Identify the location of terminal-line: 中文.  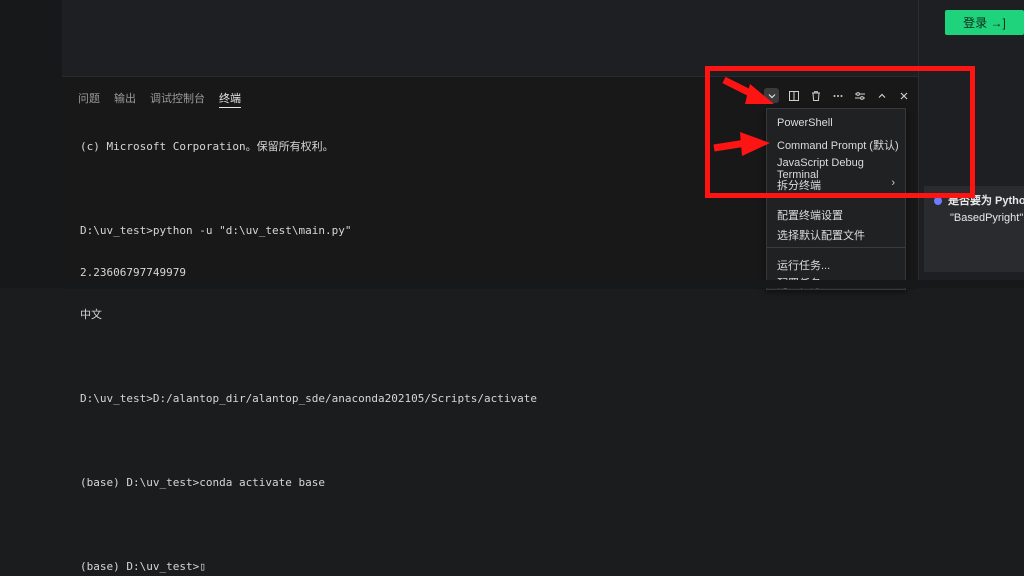
(91, 314).